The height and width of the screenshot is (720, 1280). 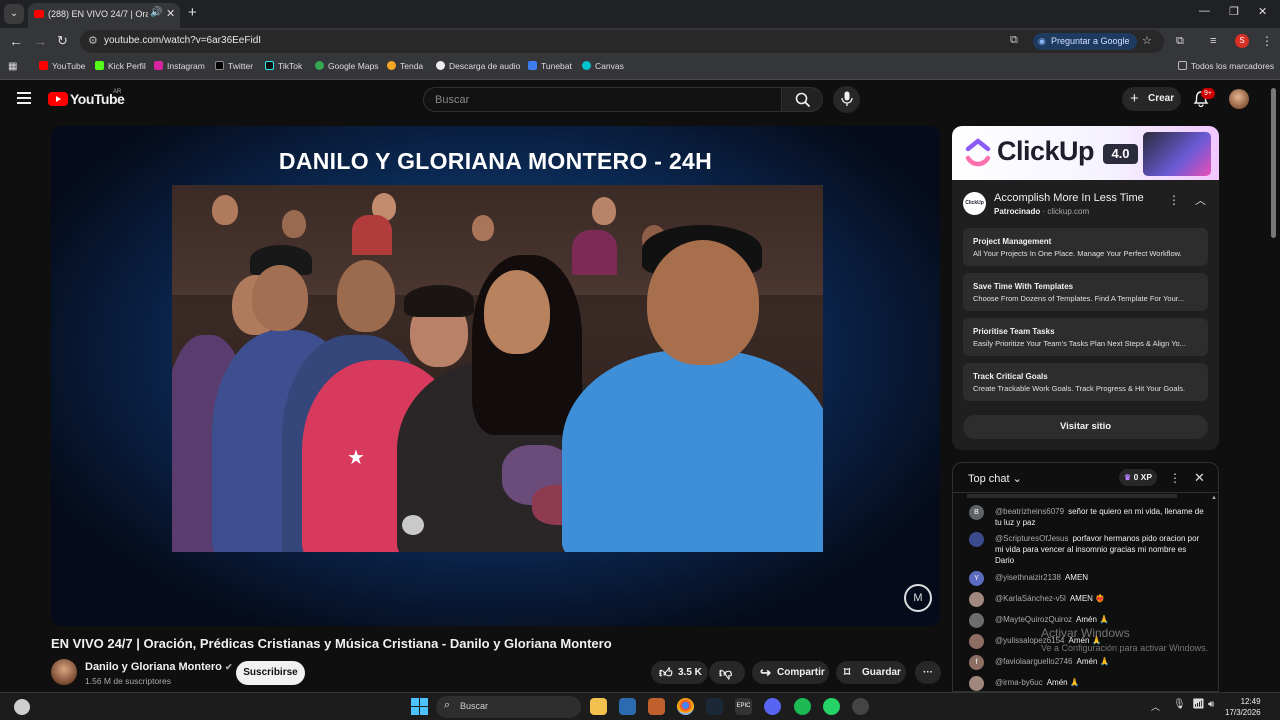 What do you see at coordinates (1273, 163) in the screenshot?
I see `page-scrollbar` at bounding box center [1273, 163].